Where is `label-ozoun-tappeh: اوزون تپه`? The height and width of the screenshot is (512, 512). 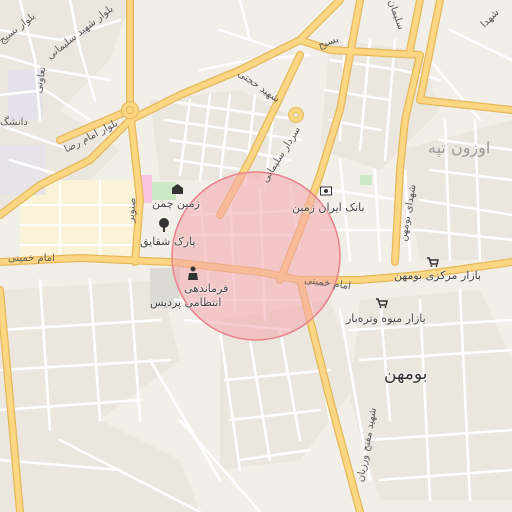
label-ozoun-tappeh: اوزون تپه is located at coordinates (459, 147).